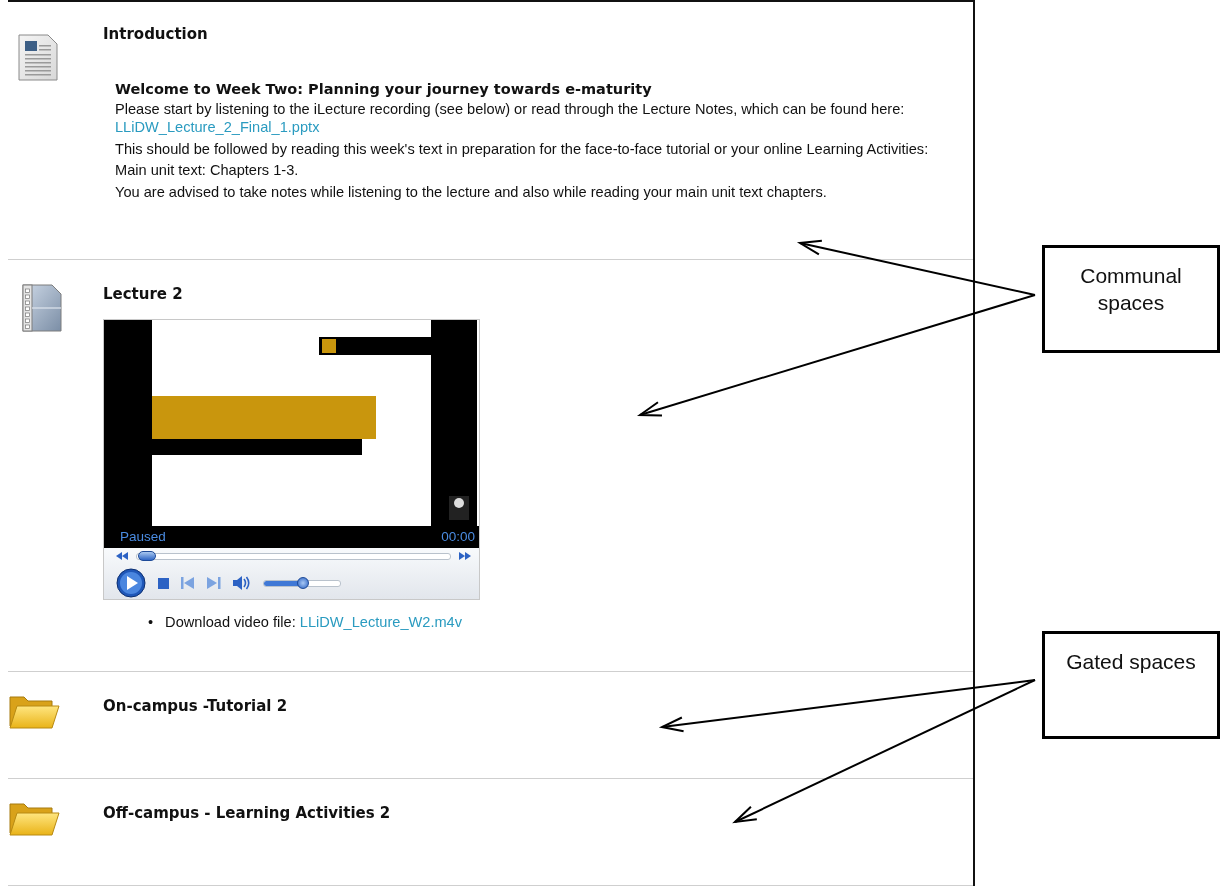 This screenshot has height=894, width=1226. What do you see at coordinates (293, 556) in the screenshot?
I see `seek-bar` at bounding box center [293, 556].